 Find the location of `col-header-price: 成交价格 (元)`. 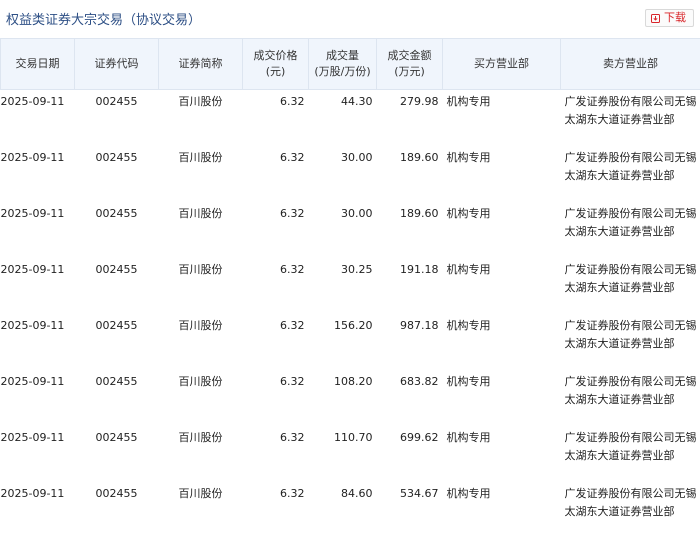

col-header-price: 成交价格 (元) is located at coordinates (275, 64).